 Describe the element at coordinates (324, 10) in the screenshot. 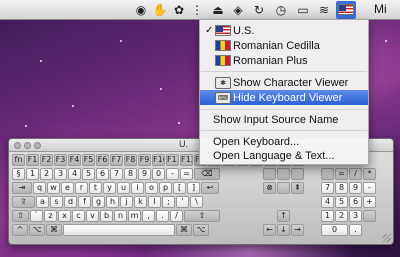

I see `wifi-icon: ≋` at that location.